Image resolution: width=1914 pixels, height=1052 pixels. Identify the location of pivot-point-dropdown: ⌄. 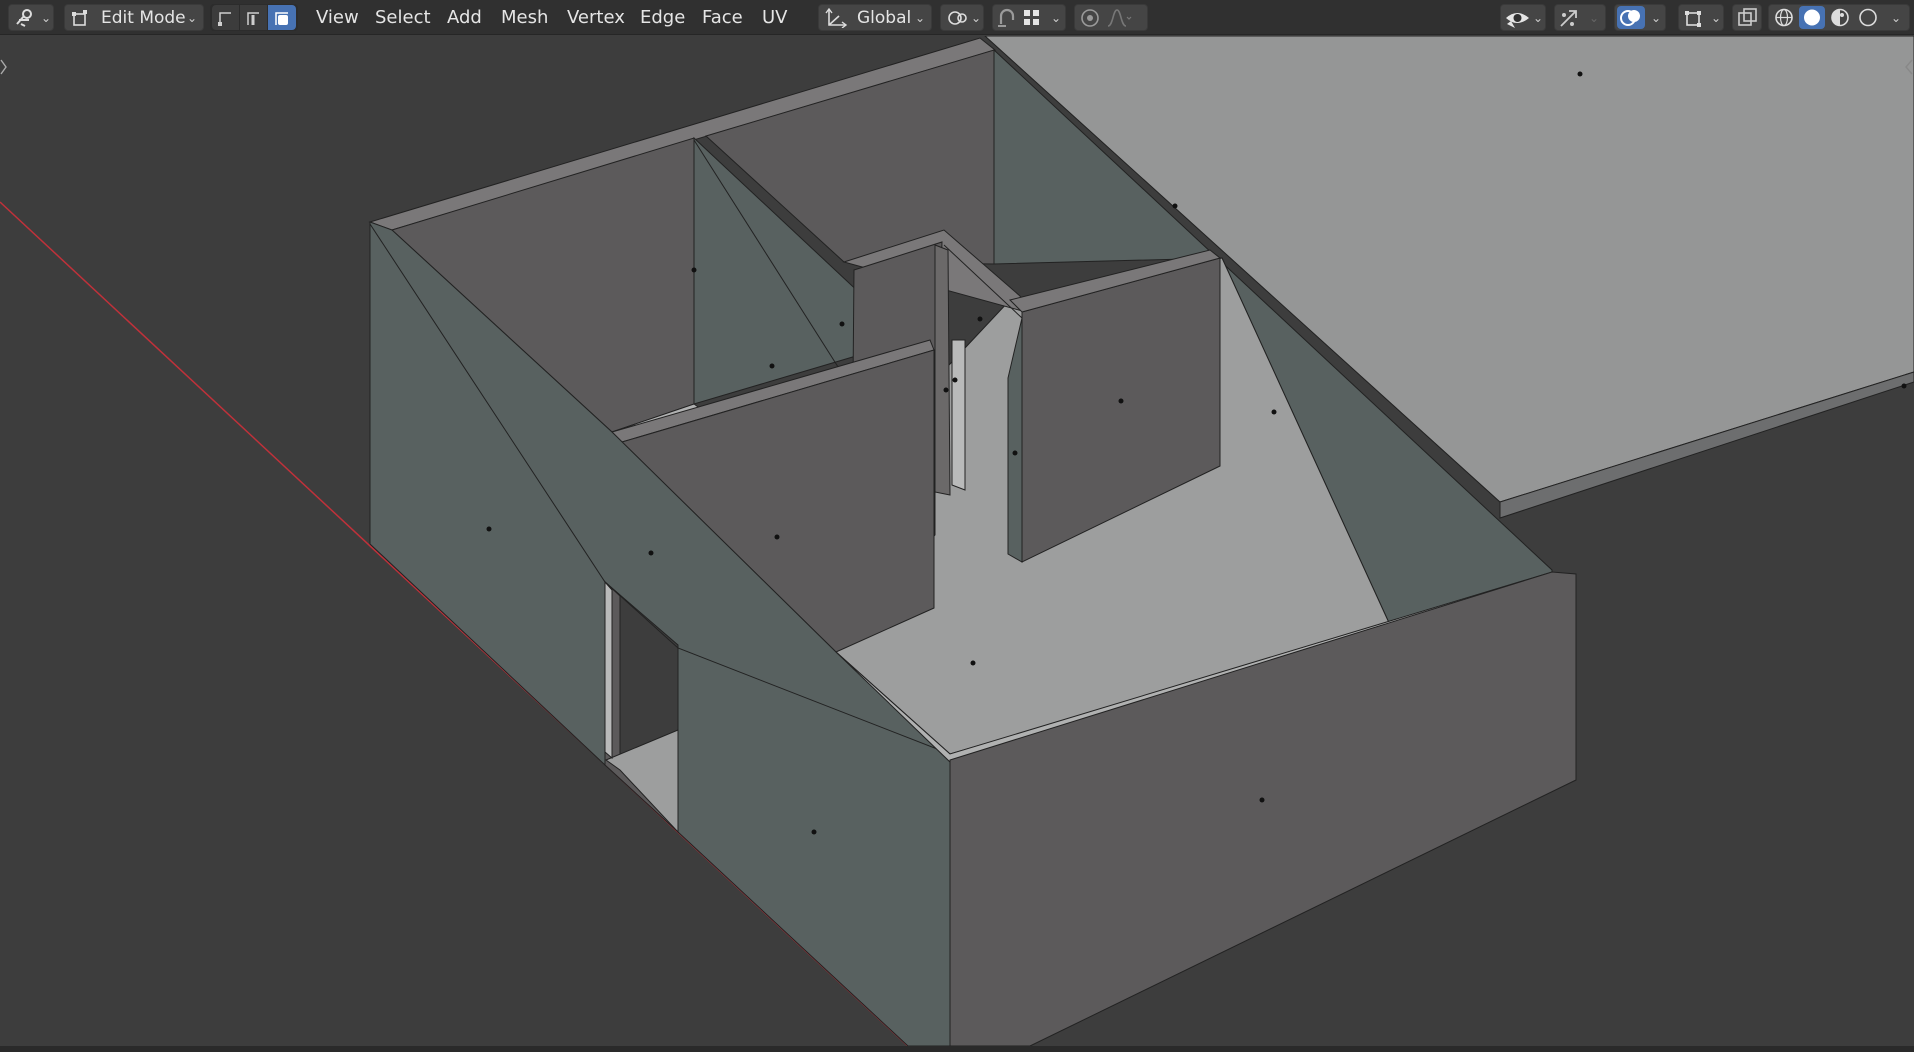
(962, 17).